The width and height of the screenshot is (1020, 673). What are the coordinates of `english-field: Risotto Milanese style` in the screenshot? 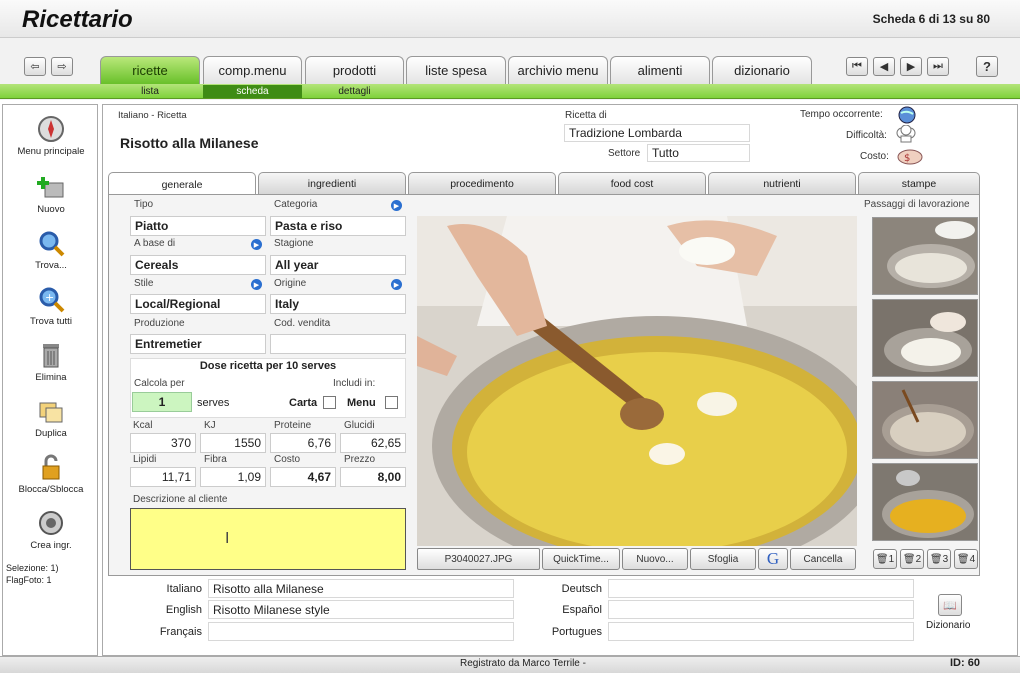 It's located at (361, 609).